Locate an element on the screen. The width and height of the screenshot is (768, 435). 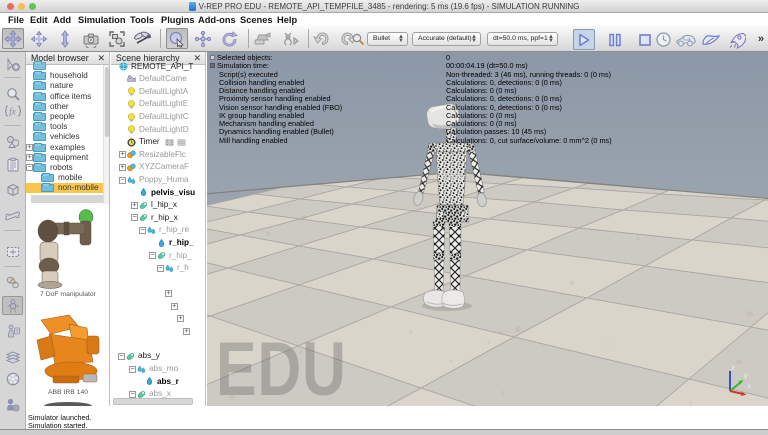
svg-text: x is located at coordinates (750, 387).